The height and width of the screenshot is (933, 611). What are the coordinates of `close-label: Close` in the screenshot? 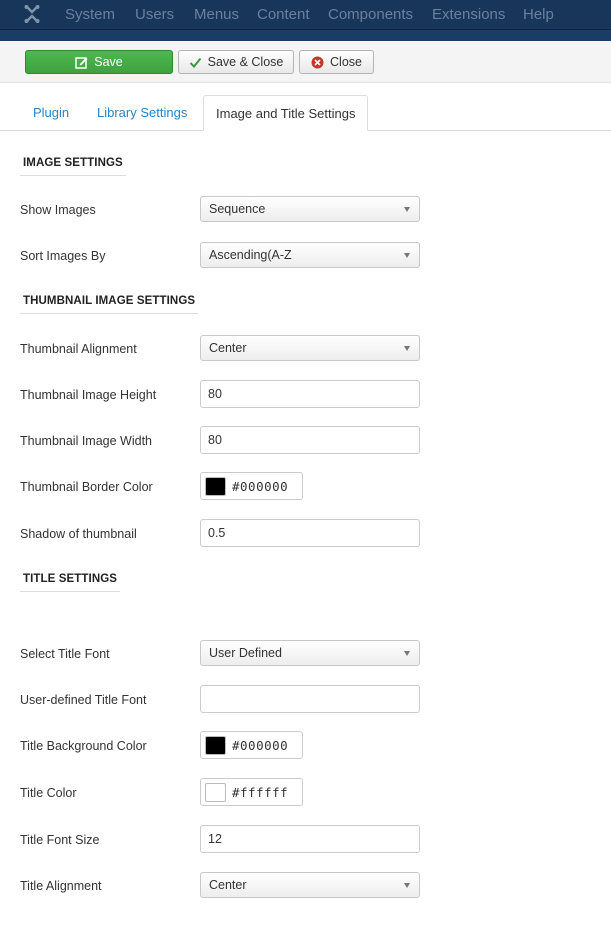 It's located at (346, 62).